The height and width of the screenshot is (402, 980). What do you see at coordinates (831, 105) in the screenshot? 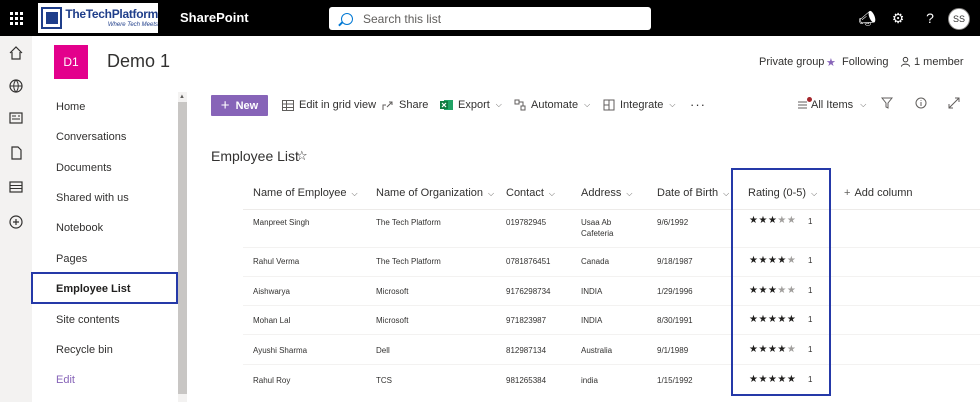
I see `view-selector: All Items ⌵` at bounding box center [831, 105].